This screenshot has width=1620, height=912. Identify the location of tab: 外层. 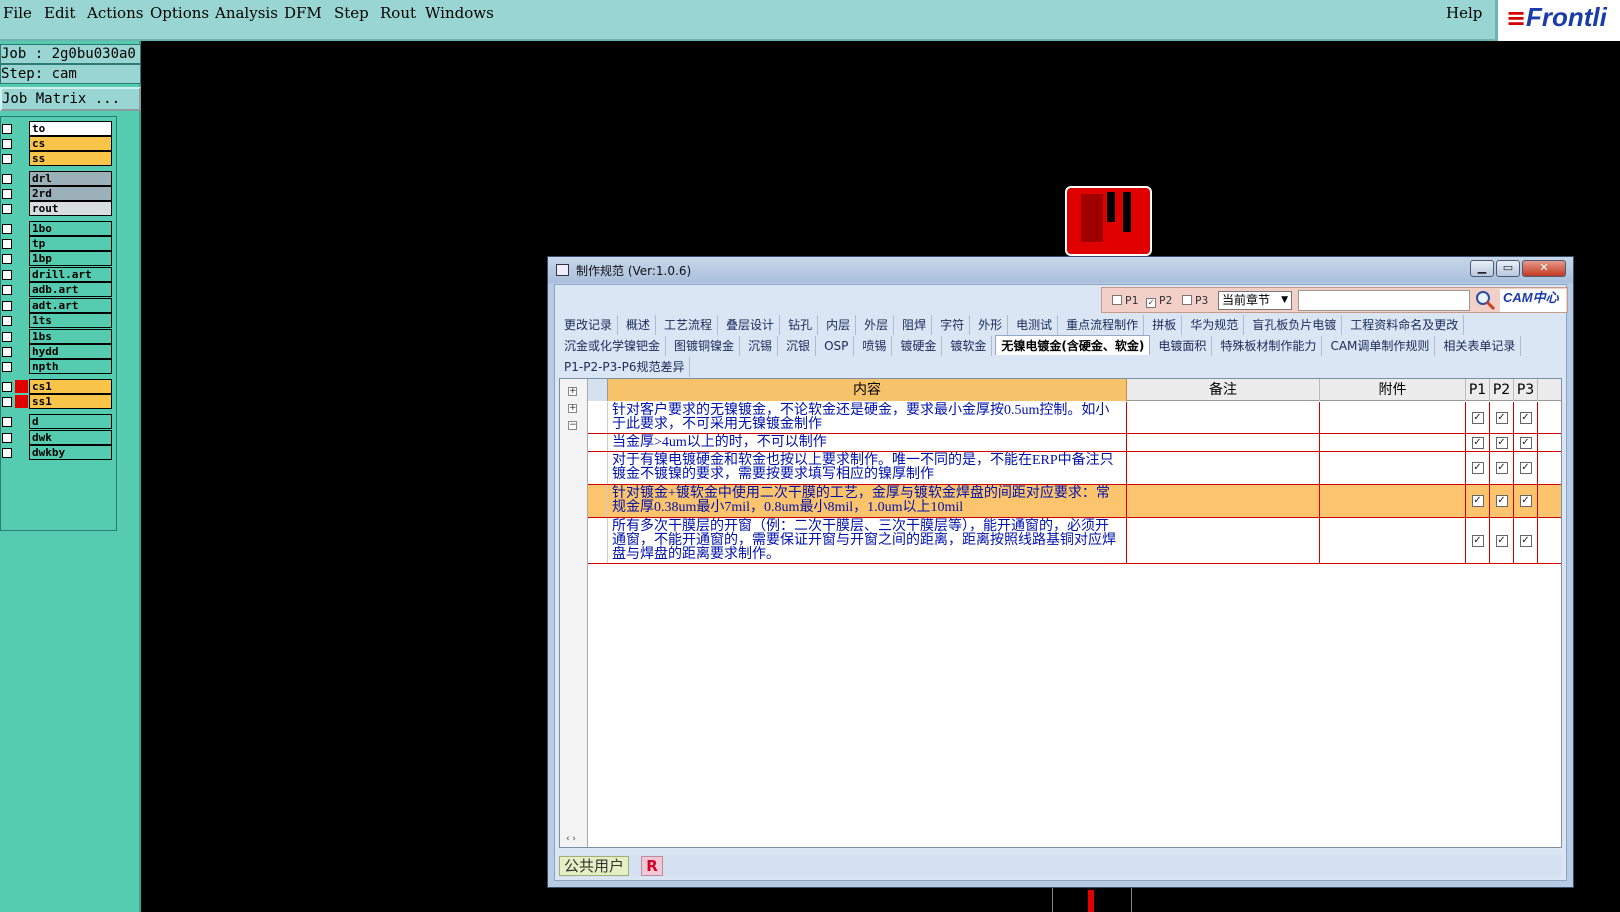
(877, 325).